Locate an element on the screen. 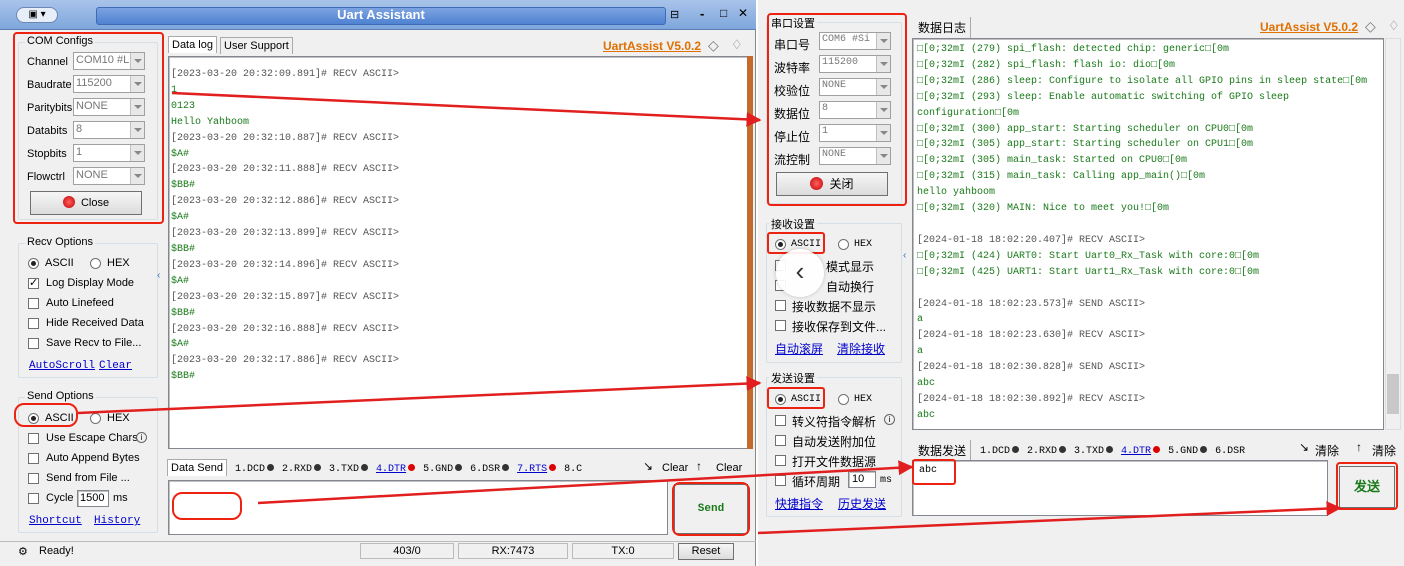 This screenshot has height=566, width=1404. arrow-send-to-send is located at coordinates (1049, 518).